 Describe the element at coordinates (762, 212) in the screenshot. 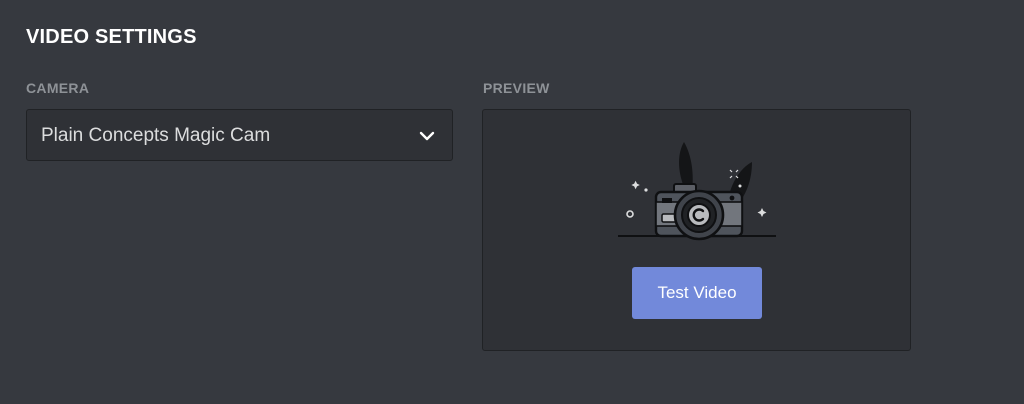

I see `sparkle-right` at that location.